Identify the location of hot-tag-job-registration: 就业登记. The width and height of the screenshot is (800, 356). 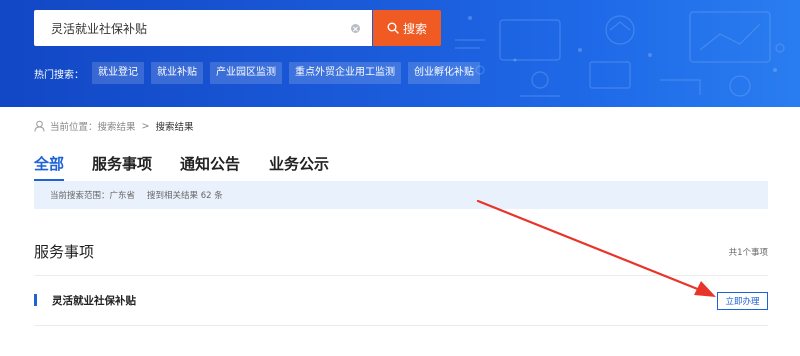
(118, 73).